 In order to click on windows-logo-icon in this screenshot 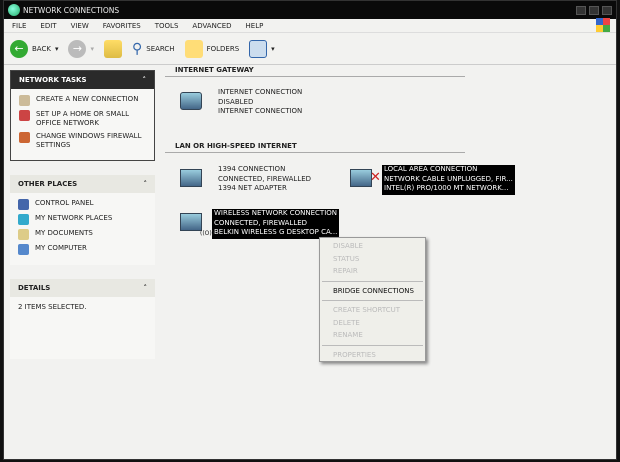, I will do `click(603, 25)`.